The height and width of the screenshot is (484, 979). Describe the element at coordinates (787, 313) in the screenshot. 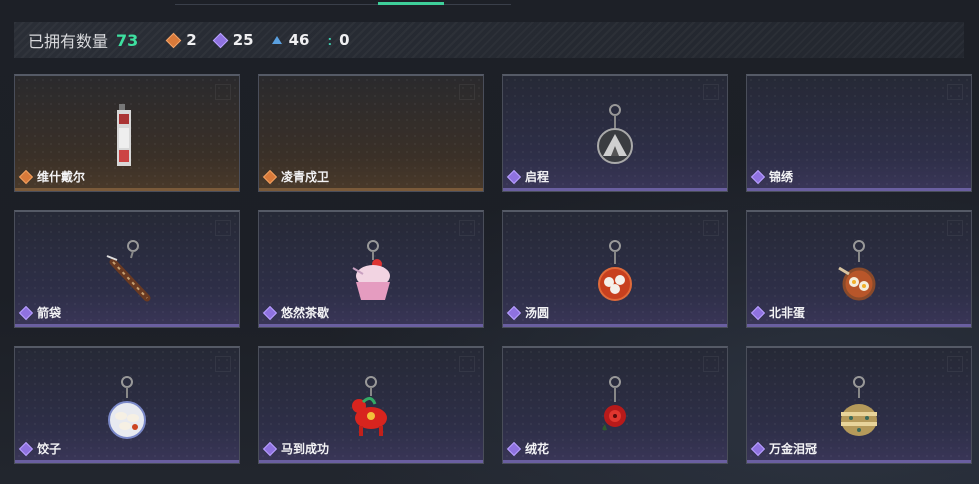

I see `charm-name: 北非蛋` at that location.